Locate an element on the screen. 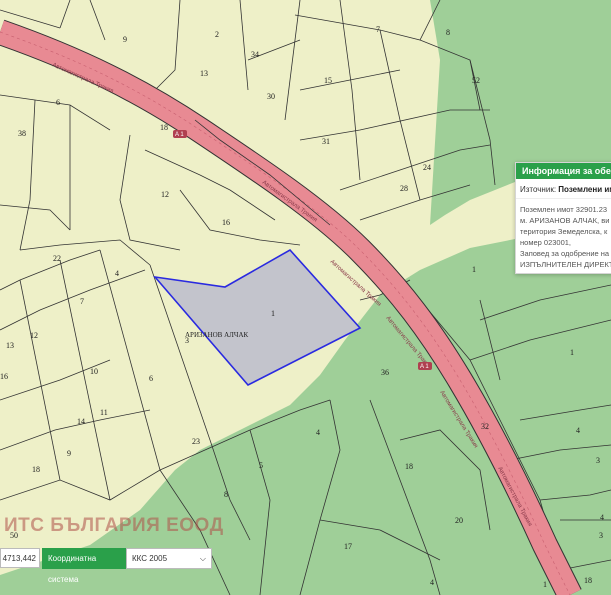 This screenshot has height=595, width=611. chevron-down-icon: ⌵ is located at coordinates (202, 558).